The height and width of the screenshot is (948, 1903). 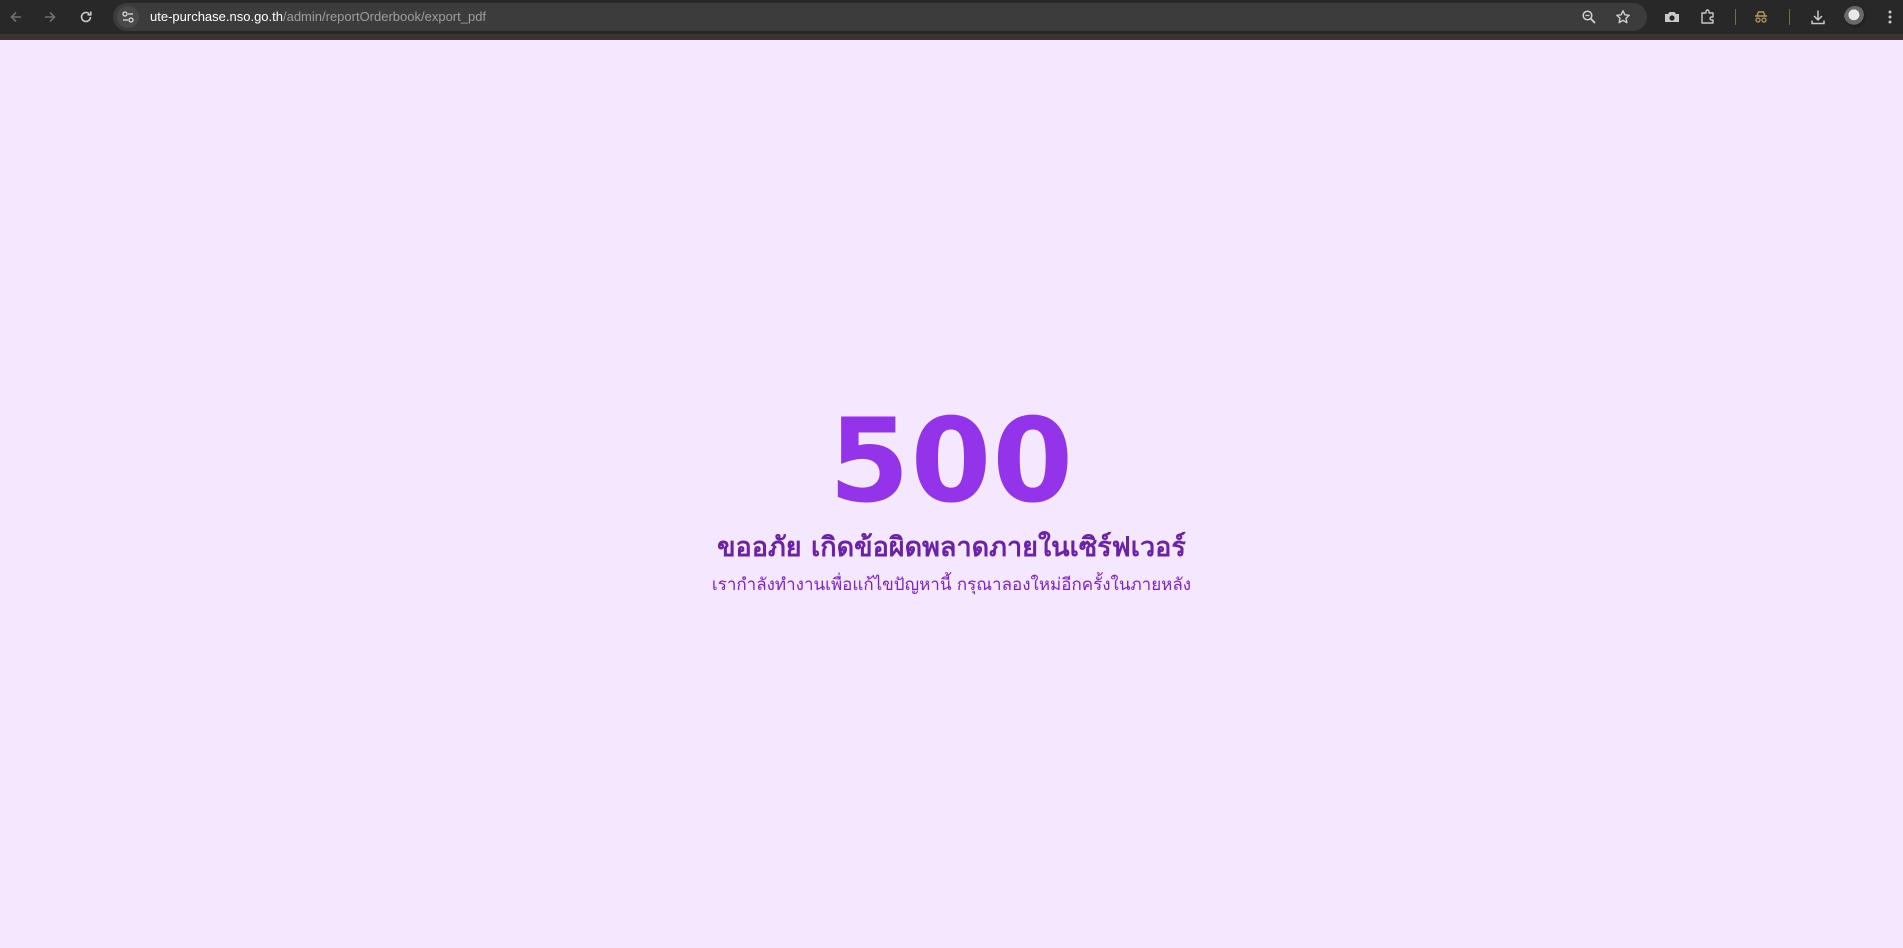 What do you see at coordinates (384, 16) in the screenshot?
I see `url-path: /admin/reportOrderbook/export_pdf` at bounding box center [384, 16].